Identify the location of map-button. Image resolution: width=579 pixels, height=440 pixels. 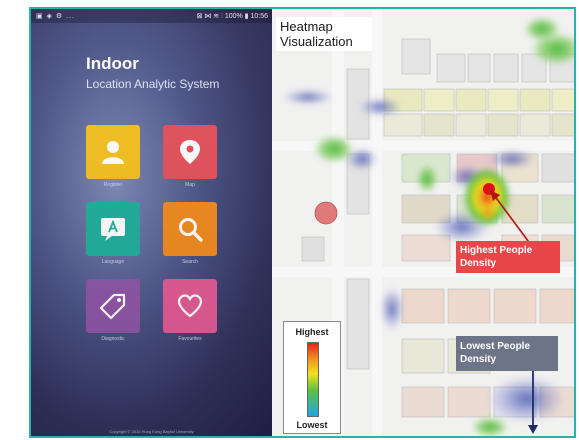
(190, 152).